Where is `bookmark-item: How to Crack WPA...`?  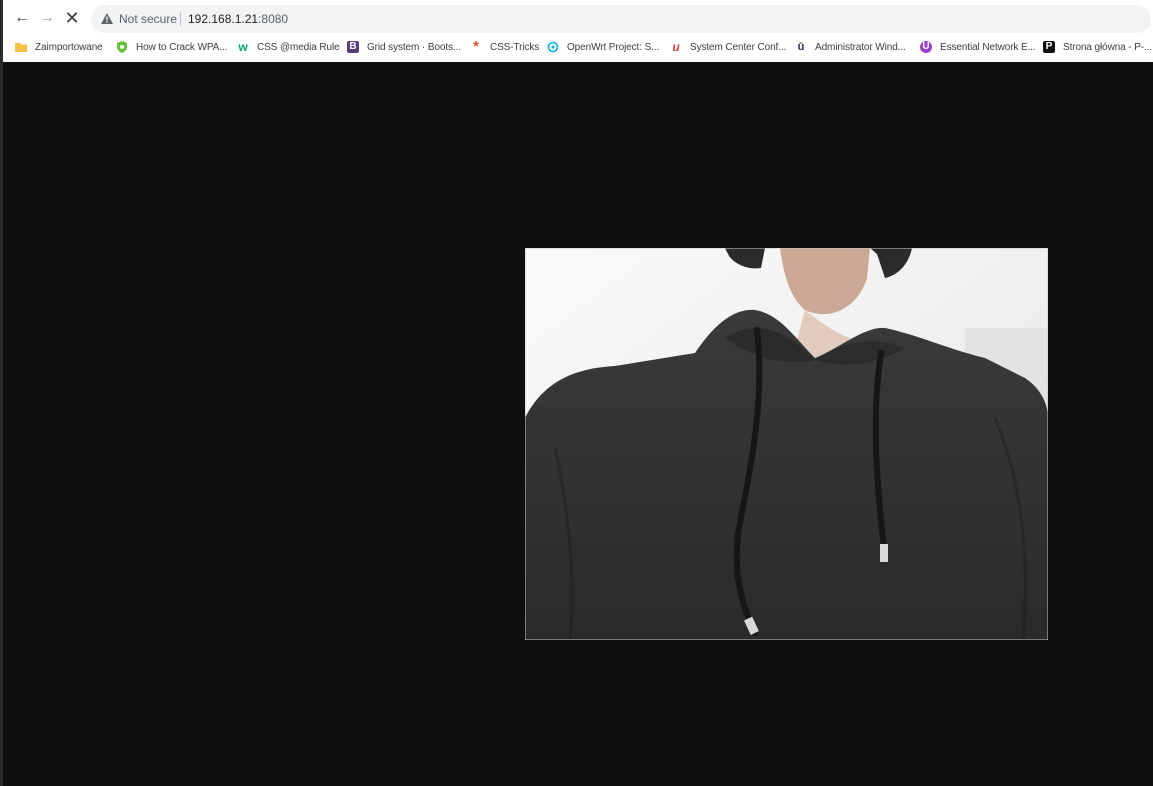 bookmark-item: How to Crack WPA... is located at coordinates (171, 47).